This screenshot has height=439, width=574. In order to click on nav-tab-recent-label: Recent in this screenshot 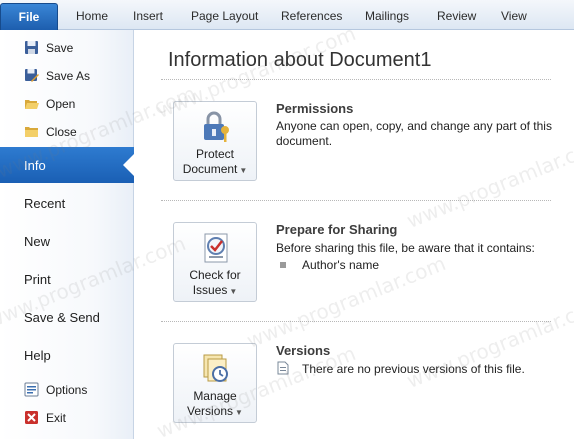, I will do `click(45, 203)`.